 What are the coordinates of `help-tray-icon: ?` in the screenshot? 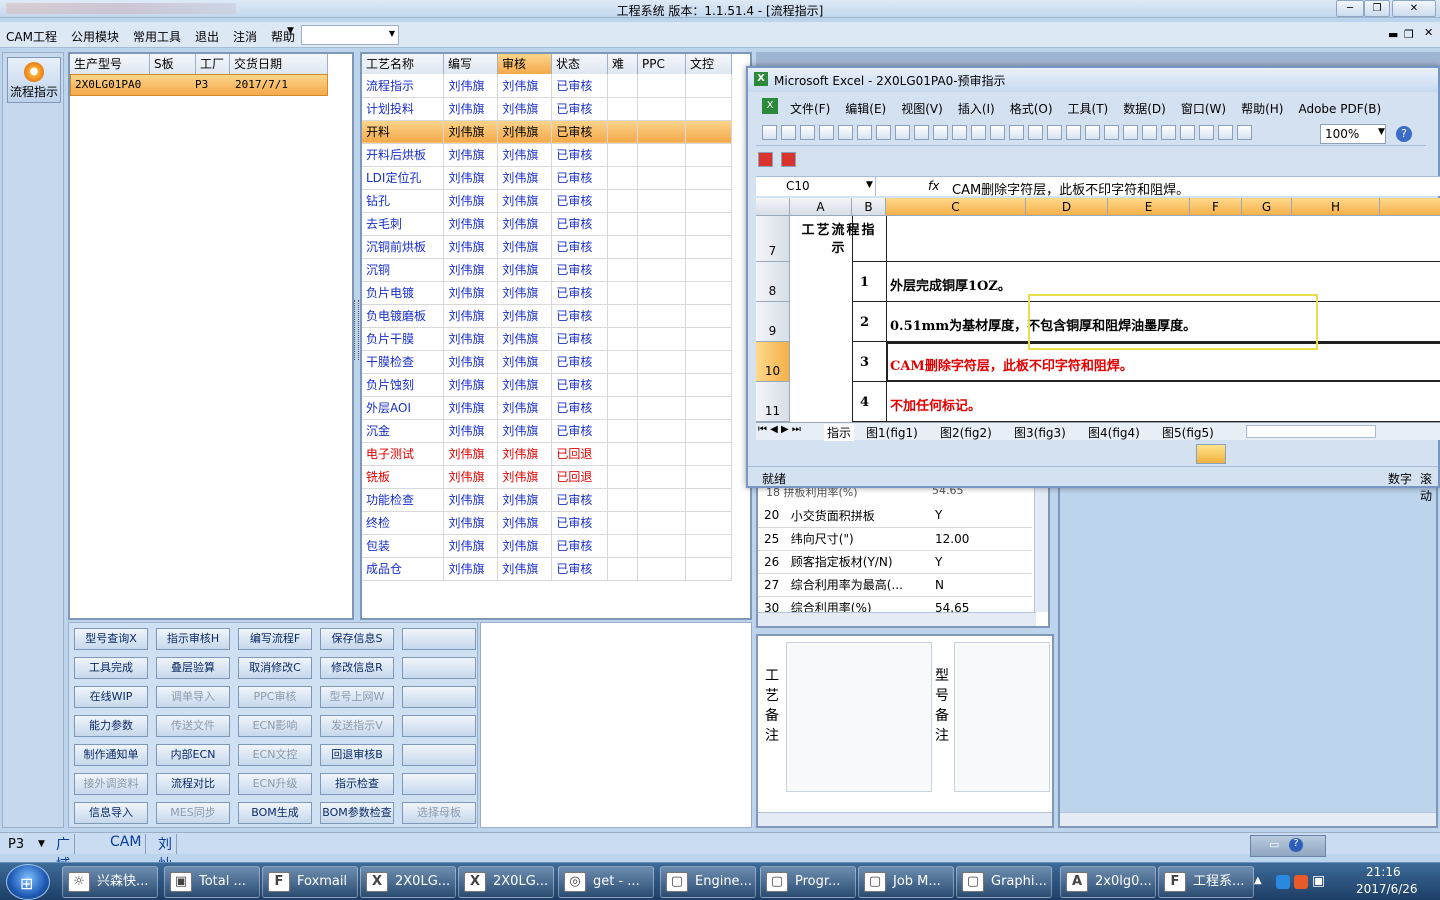 It's located at (1296, 845).